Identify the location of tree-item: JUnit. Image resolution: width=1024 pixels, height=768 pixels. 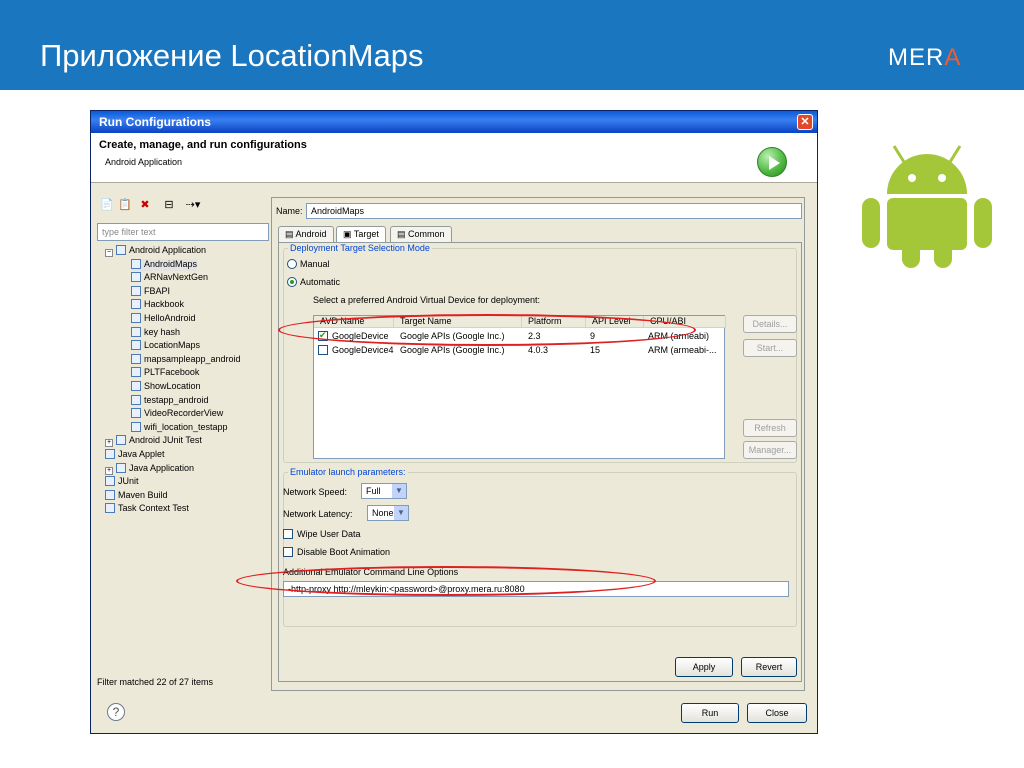
(122, 482).